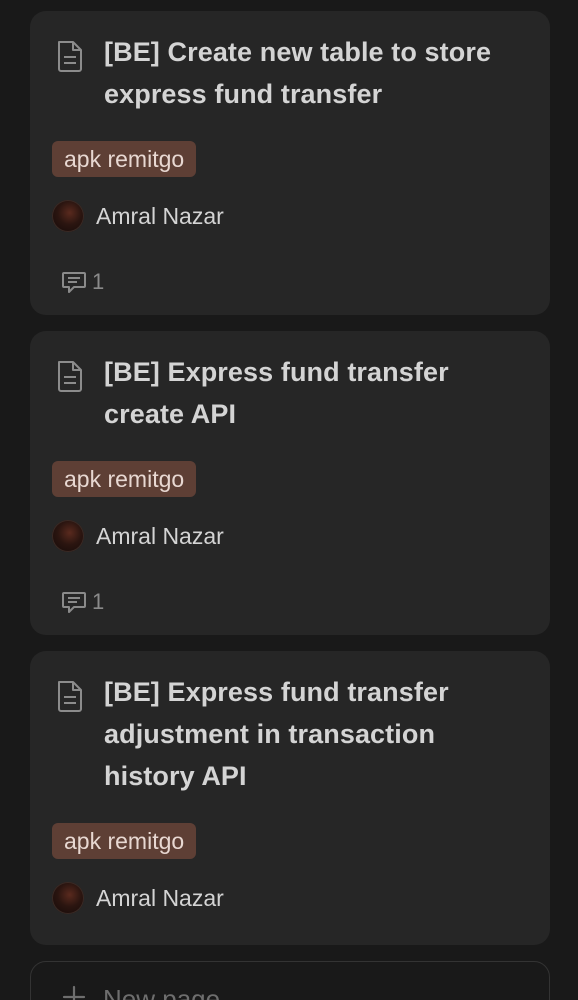 The height and width of the screenshot is (1000, 578). I want to click on new-page-label: New page, so click(162, 992).